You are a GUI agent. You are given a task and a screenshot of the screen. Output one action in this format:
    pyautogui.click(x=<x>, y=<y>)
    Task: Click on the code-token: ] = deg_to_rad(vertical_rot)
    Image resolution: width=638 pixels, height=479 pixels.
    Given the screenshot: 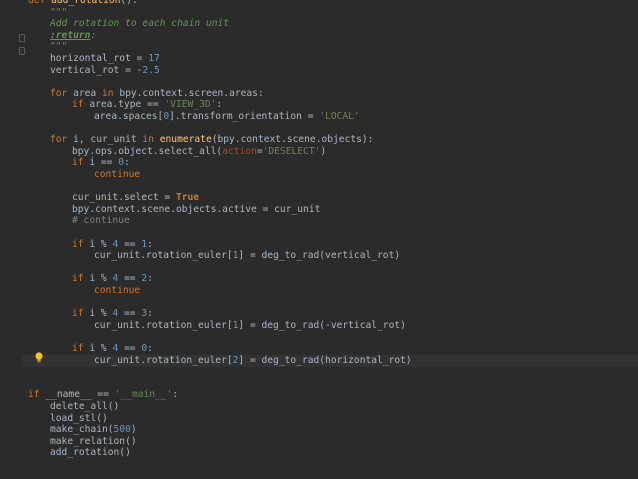 What is the action you would take?
    pyautogui.click(x=319, y=256)
    